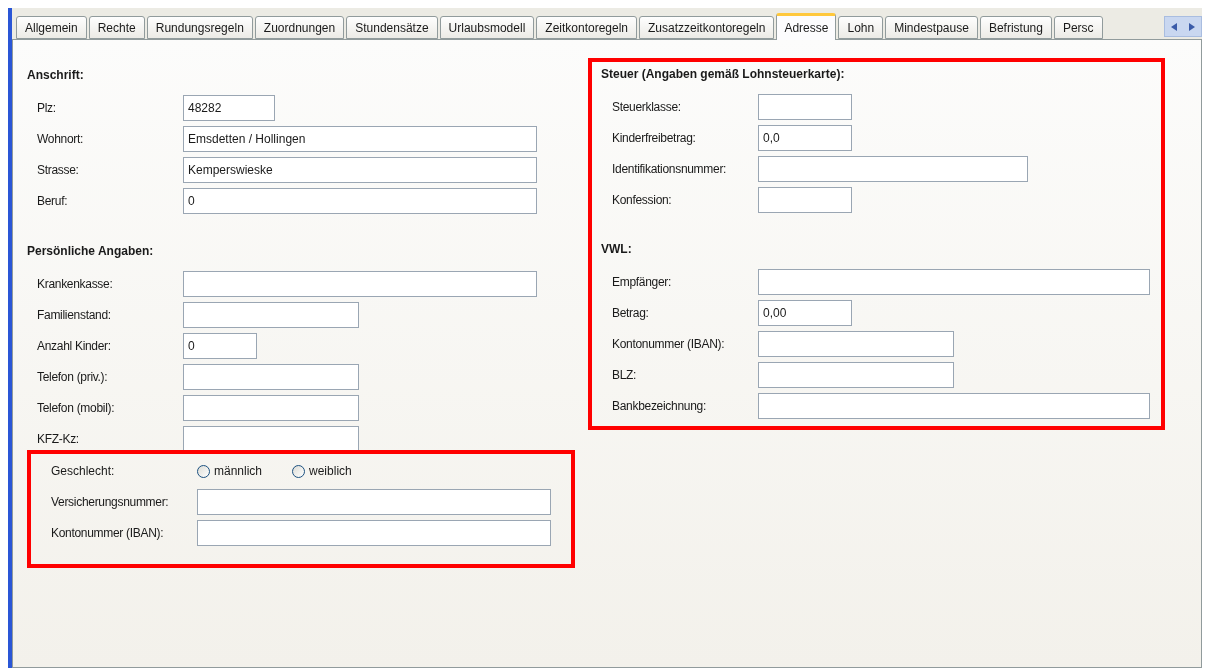 The width and height of the screenshot is (1214, 668). What do you see at coordinates (805, 138) in the screenshot?
I see `input-field: 0,0` at bounding box center [805, 138].